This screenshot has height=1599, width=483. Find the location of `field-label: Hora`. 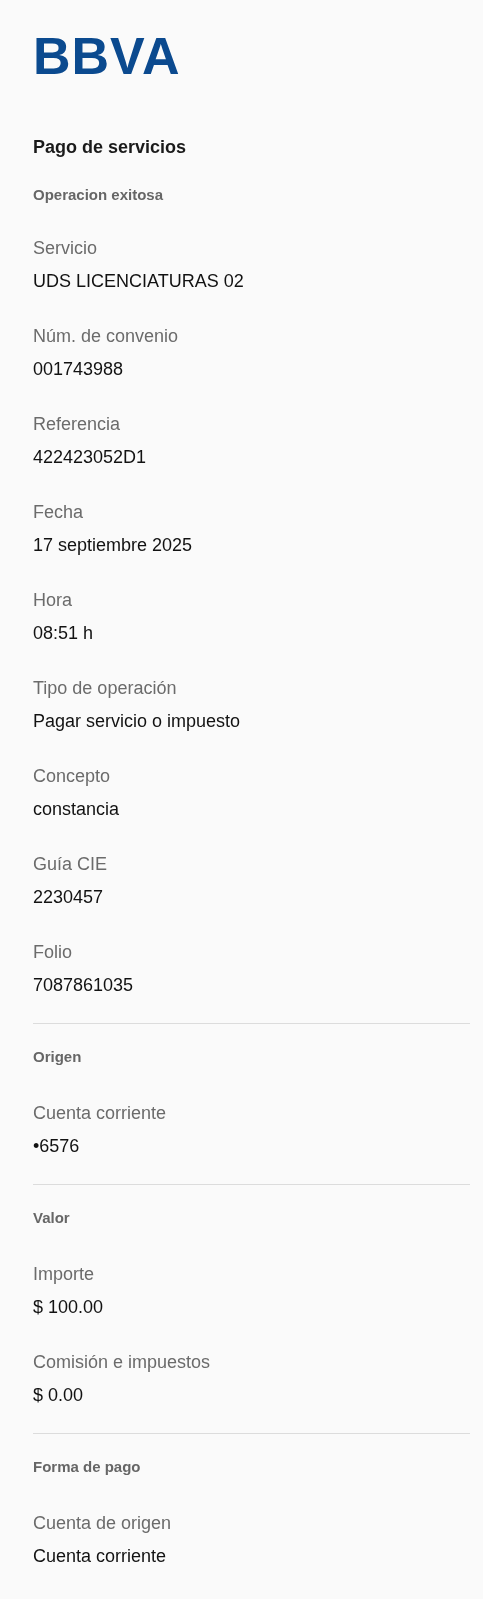

field-label: Hora is located at coordinates (53, 600).